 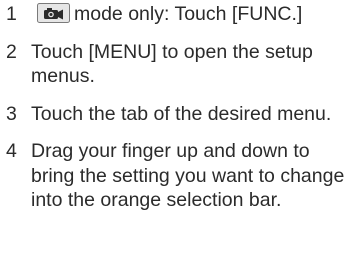 I want to click on step-number: 2, so click(x=11, y=51).